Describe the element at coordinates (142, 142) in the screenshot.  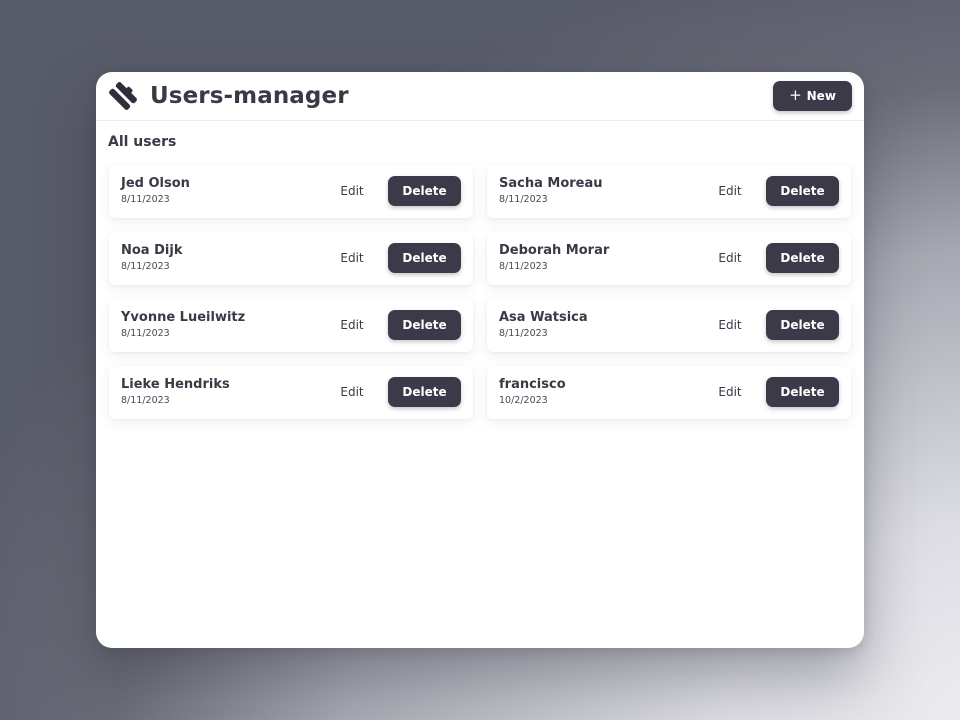
I see `section-title: All users` at that location.